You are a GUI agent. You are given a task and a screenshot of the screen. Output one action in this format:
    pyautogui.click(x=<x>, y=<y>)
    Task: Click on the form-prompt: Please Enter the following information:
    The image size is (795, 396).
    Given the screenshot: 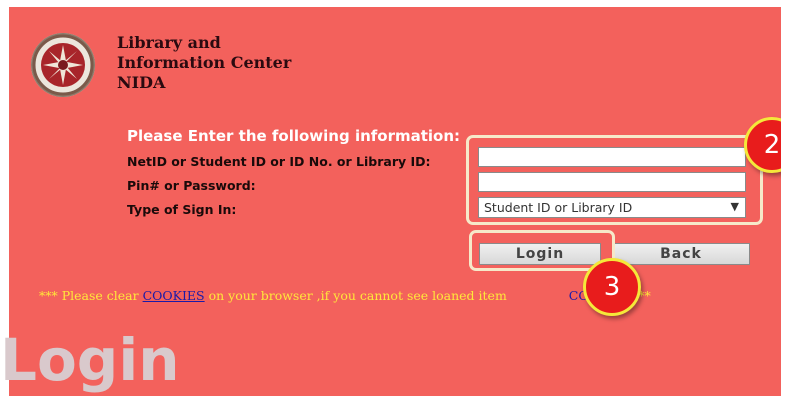 What is the action you would take?
    pyautogui.click(x=294, y=136)
    